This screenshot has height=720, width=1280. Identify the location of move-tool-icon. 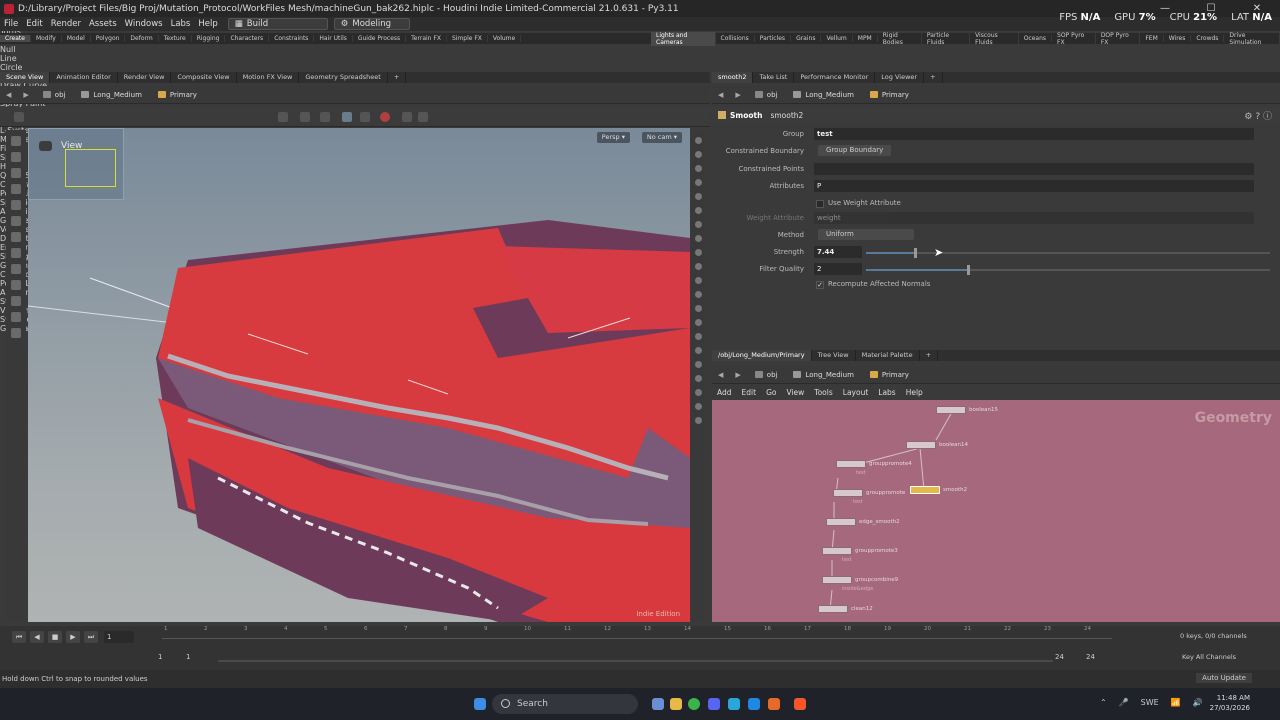
(305, 117).